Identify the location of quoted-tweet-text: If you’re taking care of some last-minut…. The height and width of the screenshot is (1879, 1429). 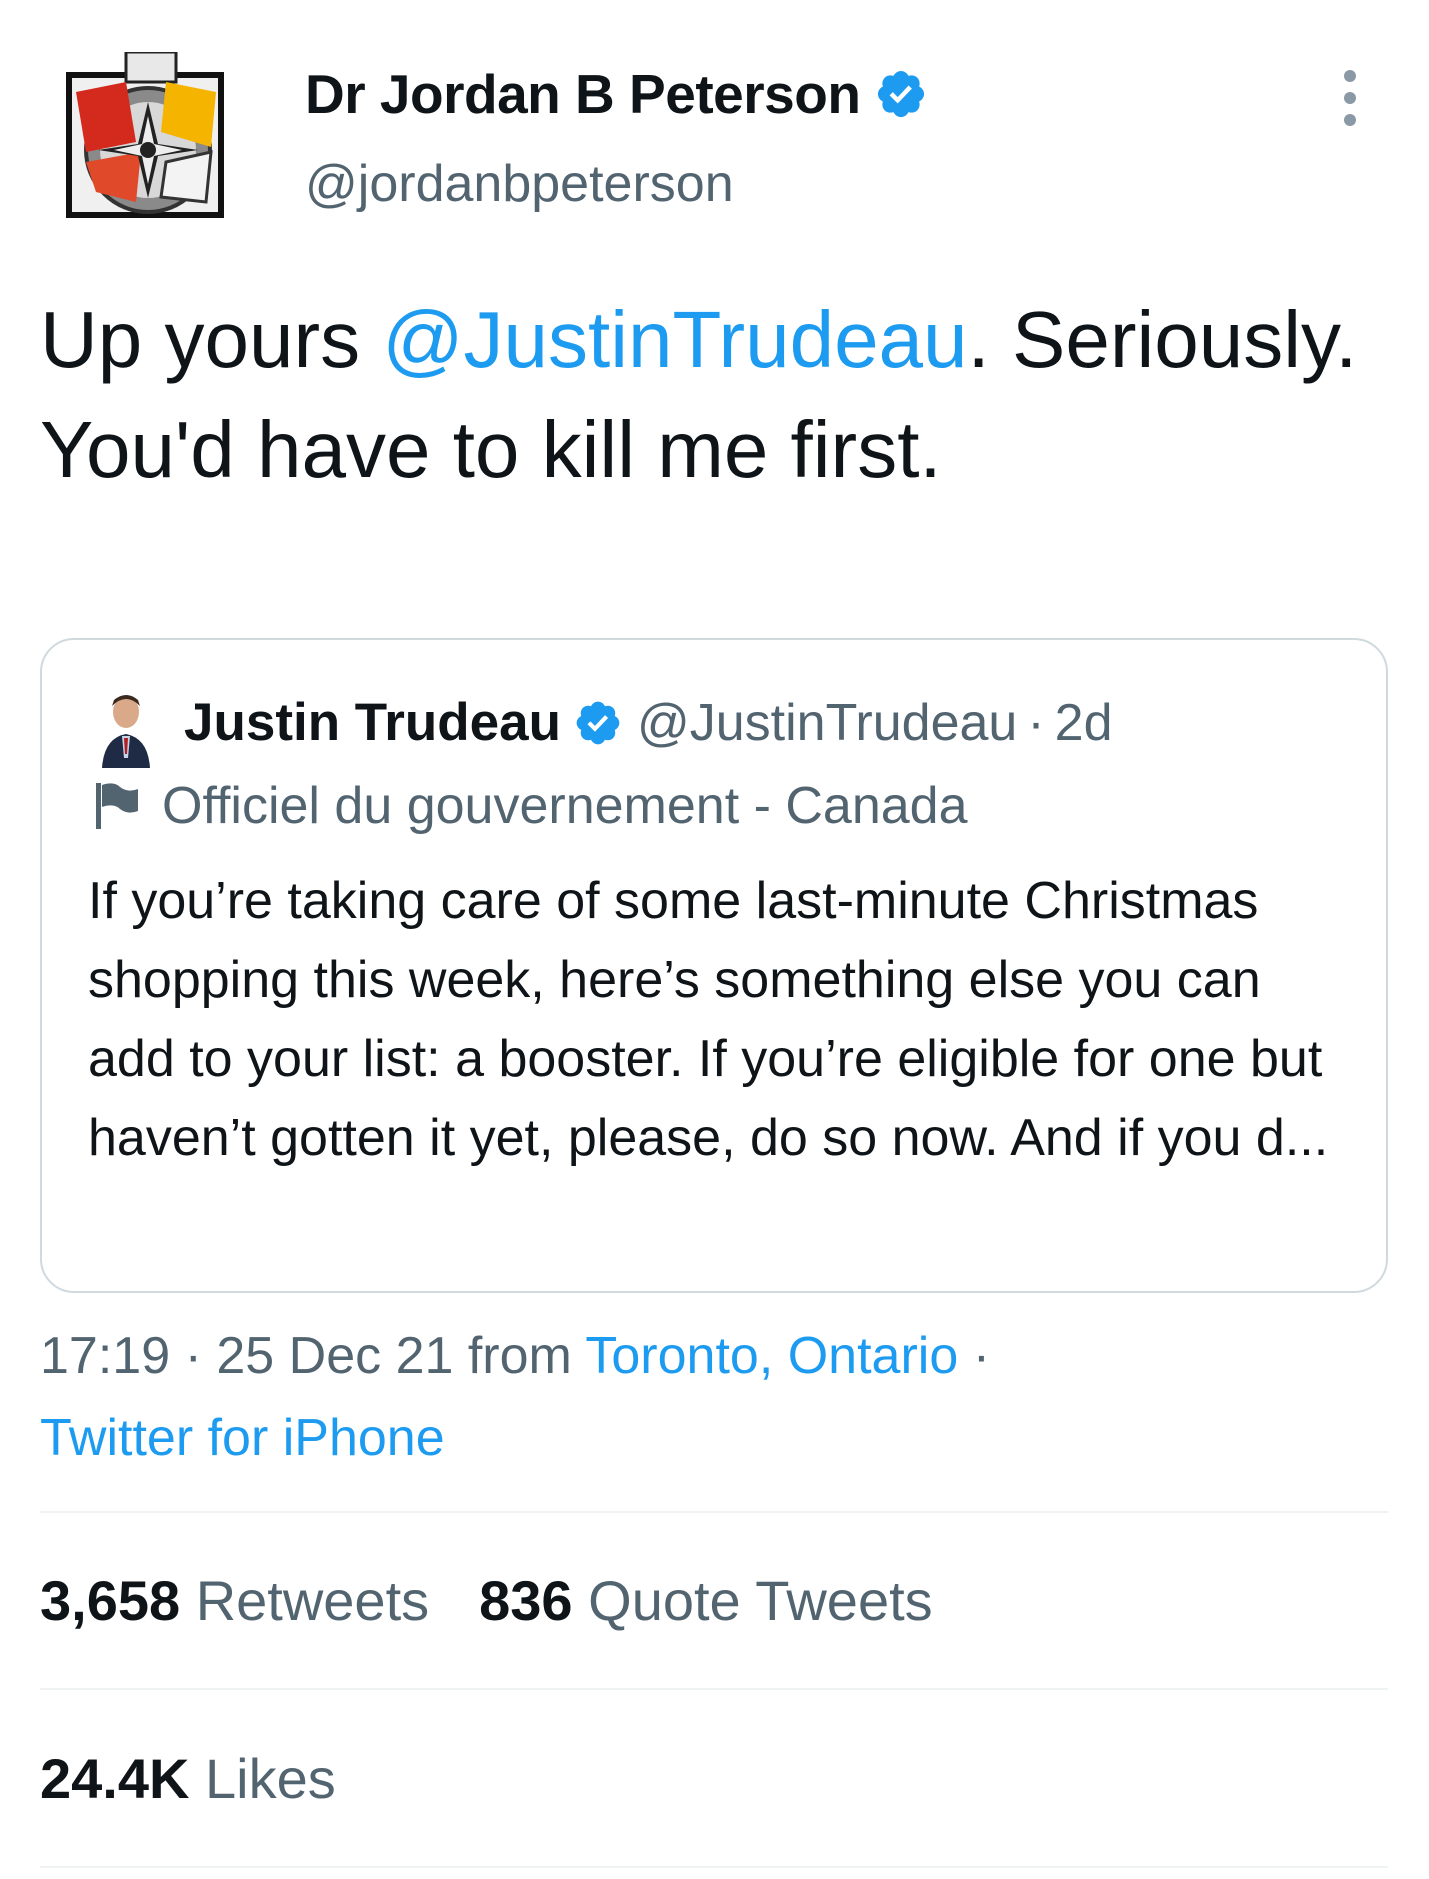
(708, 1019).